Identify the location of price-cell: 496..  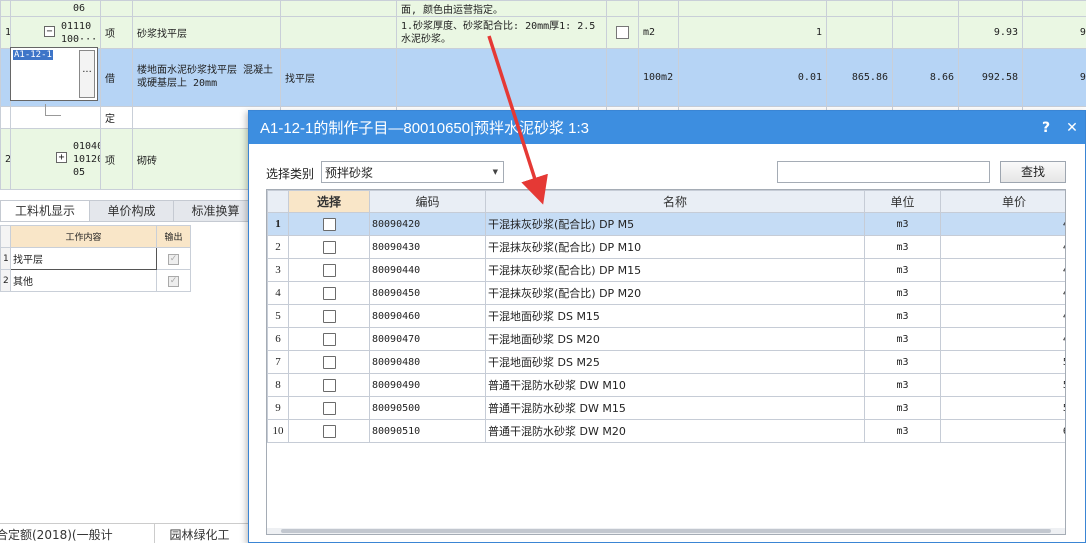
(1002, 293).